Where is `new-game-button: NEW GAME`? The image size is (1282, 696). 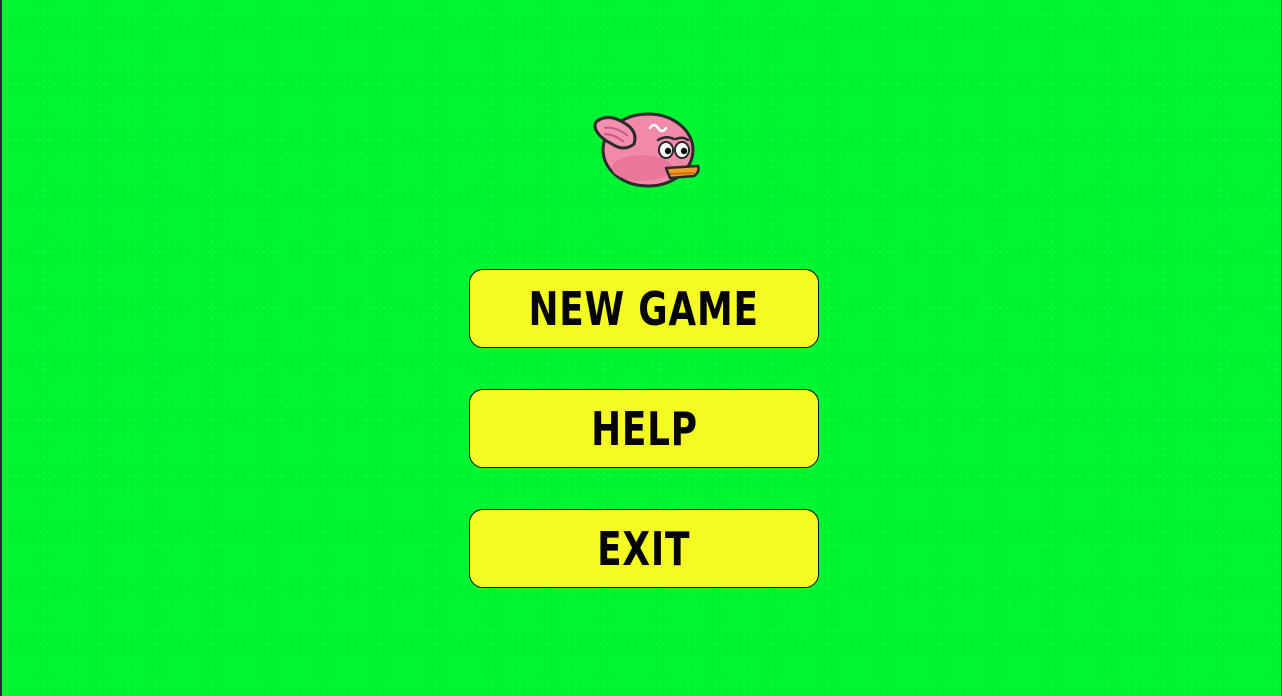 new-game-button: NEW GAME is located at coordinates (644, 308).